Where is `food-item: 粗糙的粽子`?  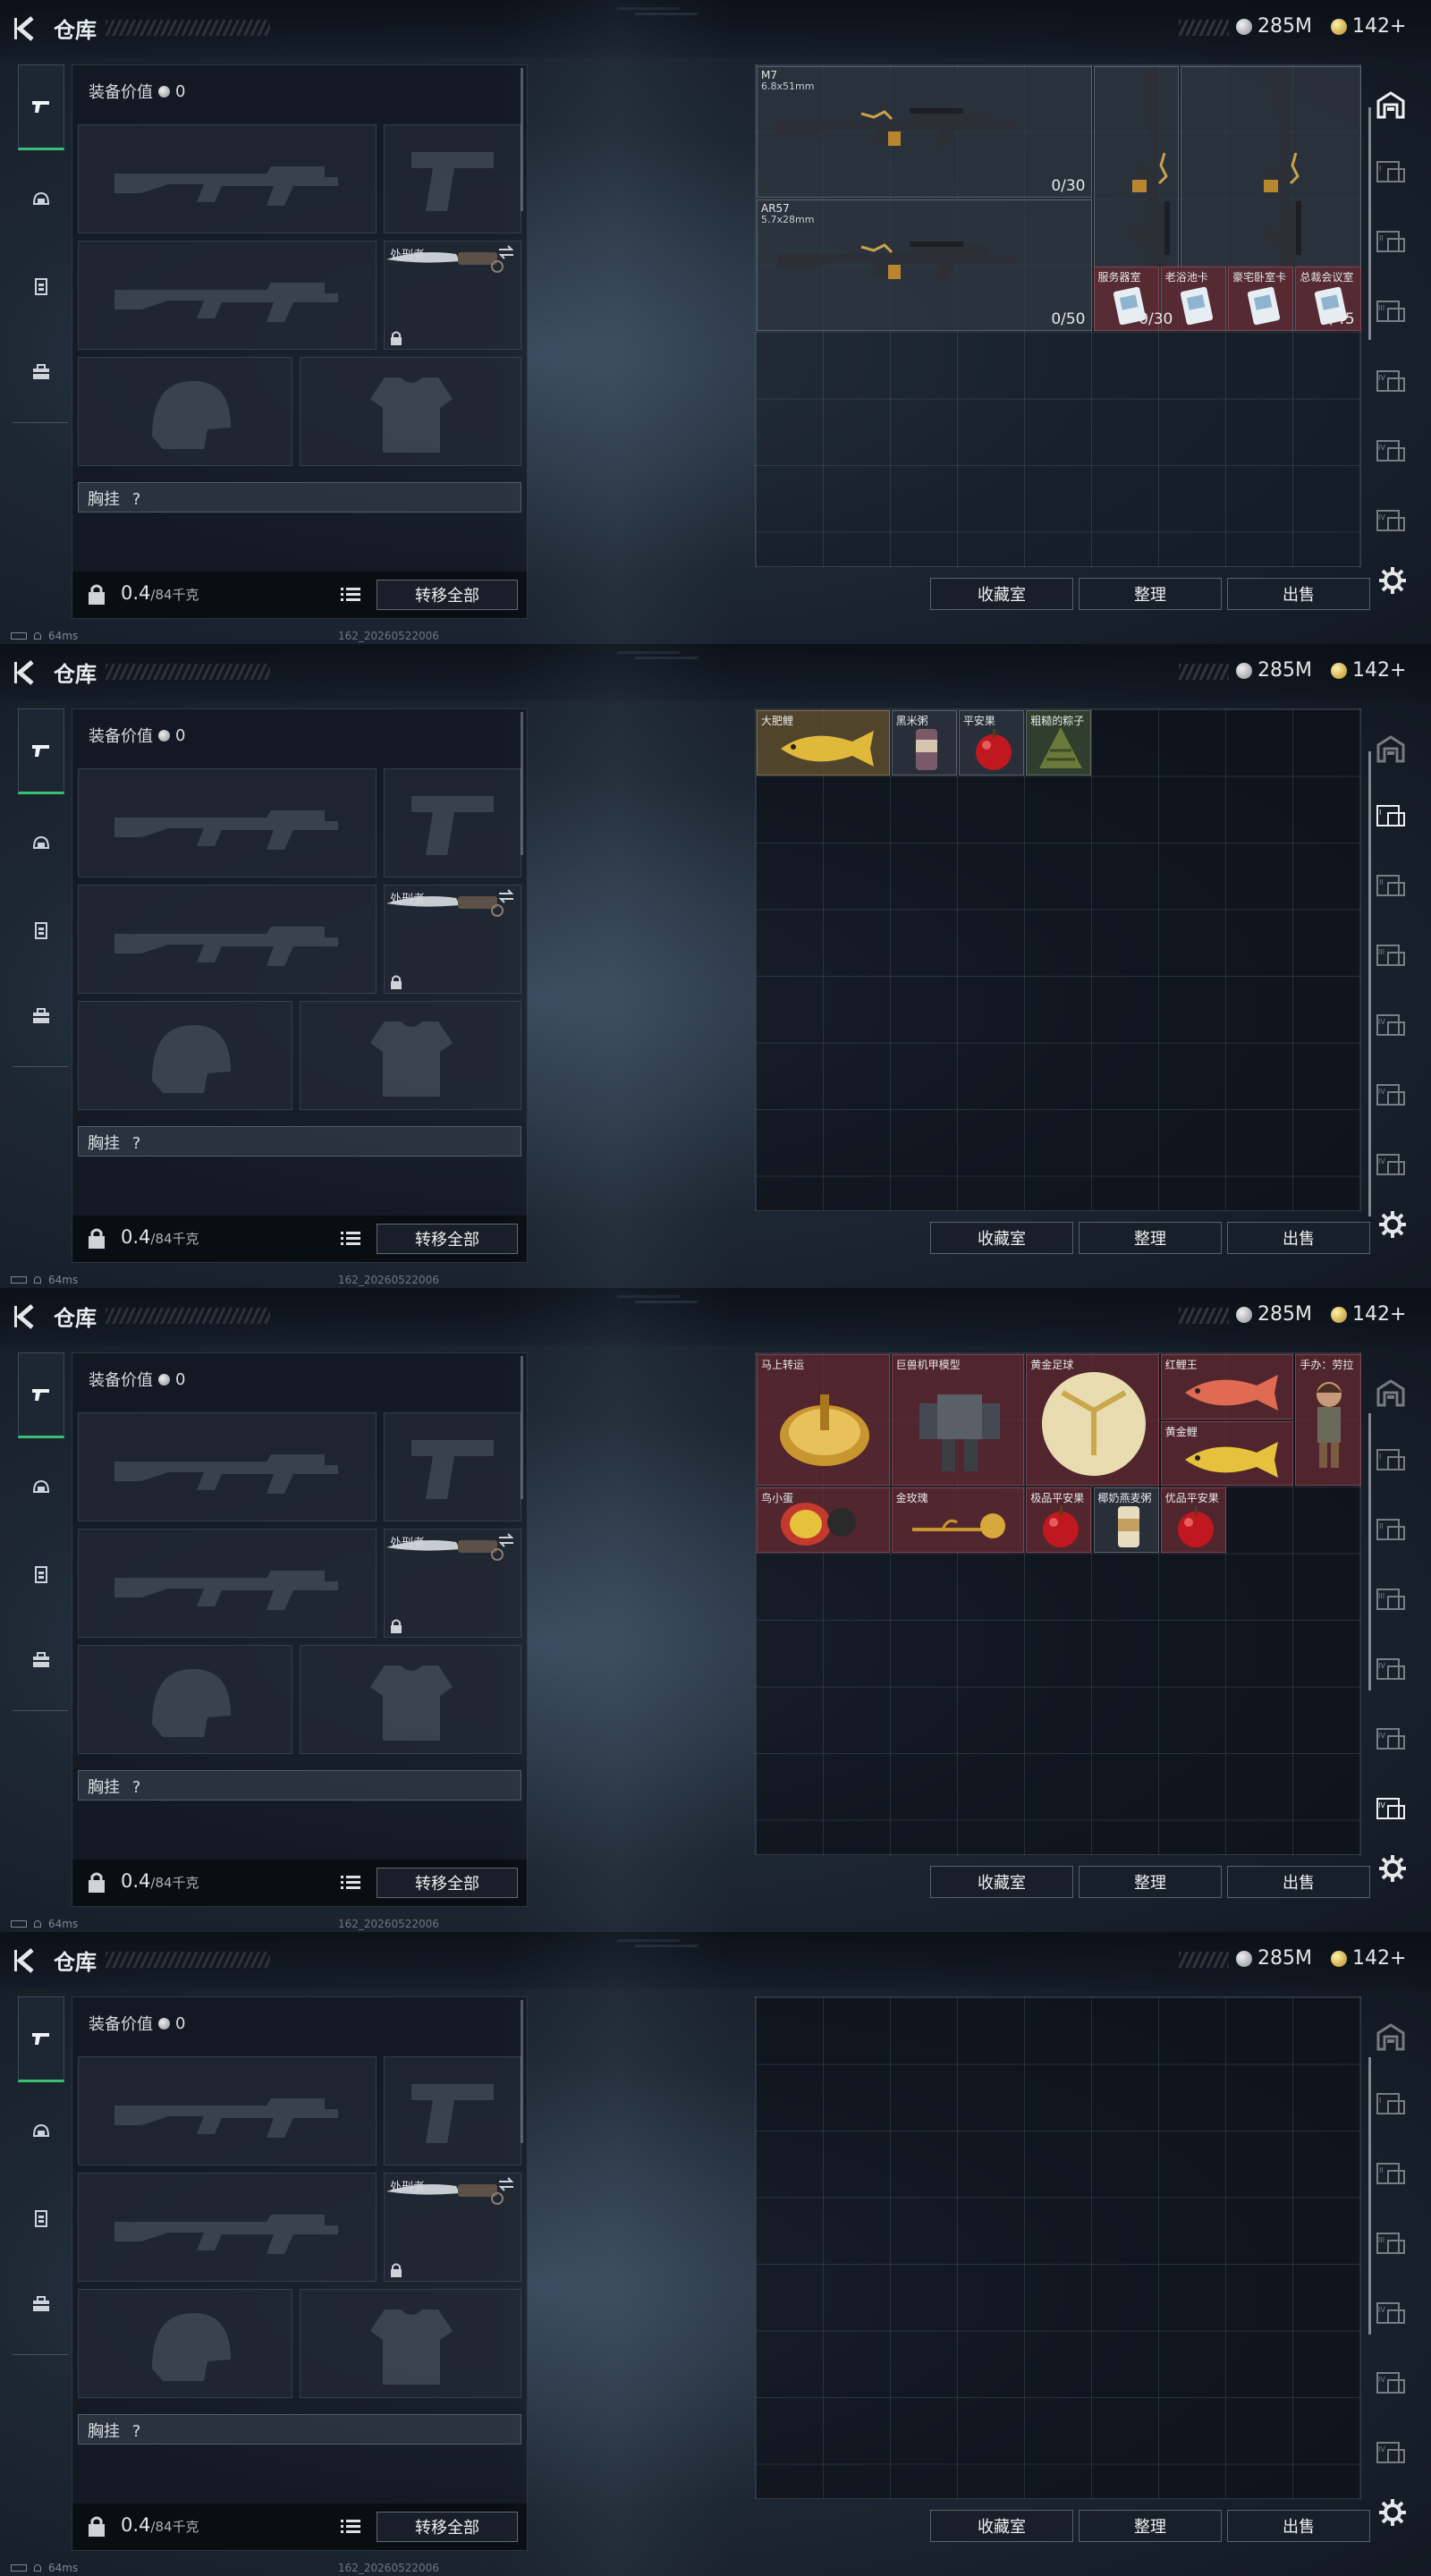 food-item: 粗糙的粽子 is located at coordinates (1059, 742).